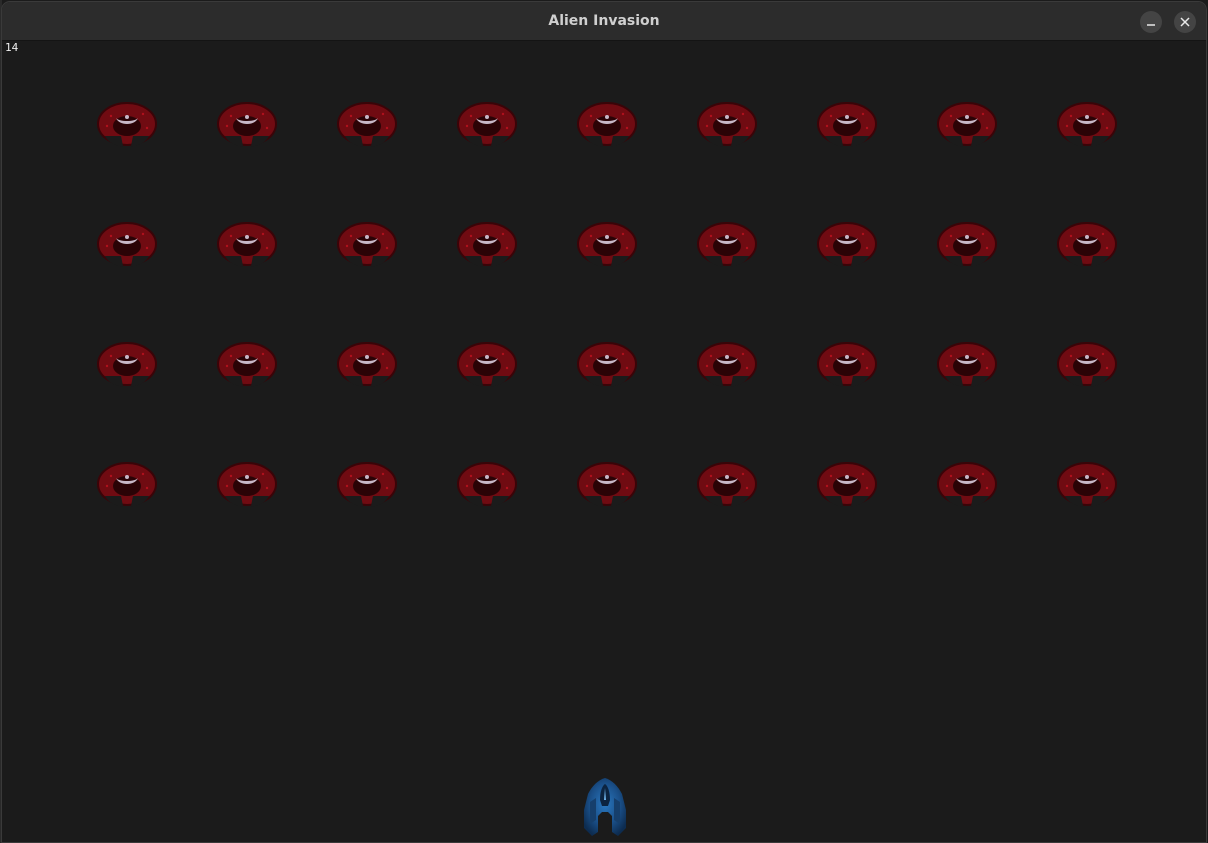  What do you see at coordinates (1151, 25) in the screenshot?
I see `minimize-icon` at bounding box center [1151, 25].